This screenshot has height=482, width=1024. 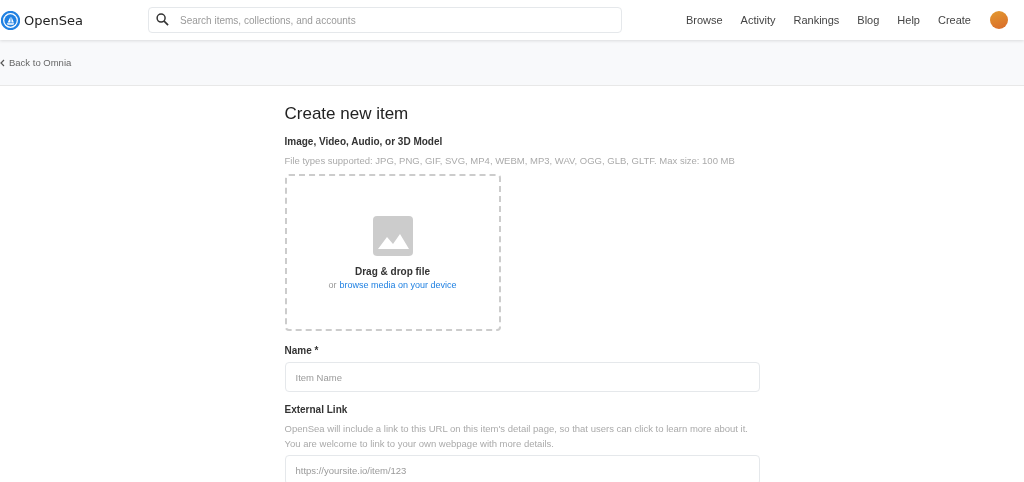 I want to click on logo-icon, so click(x=10, y=20).